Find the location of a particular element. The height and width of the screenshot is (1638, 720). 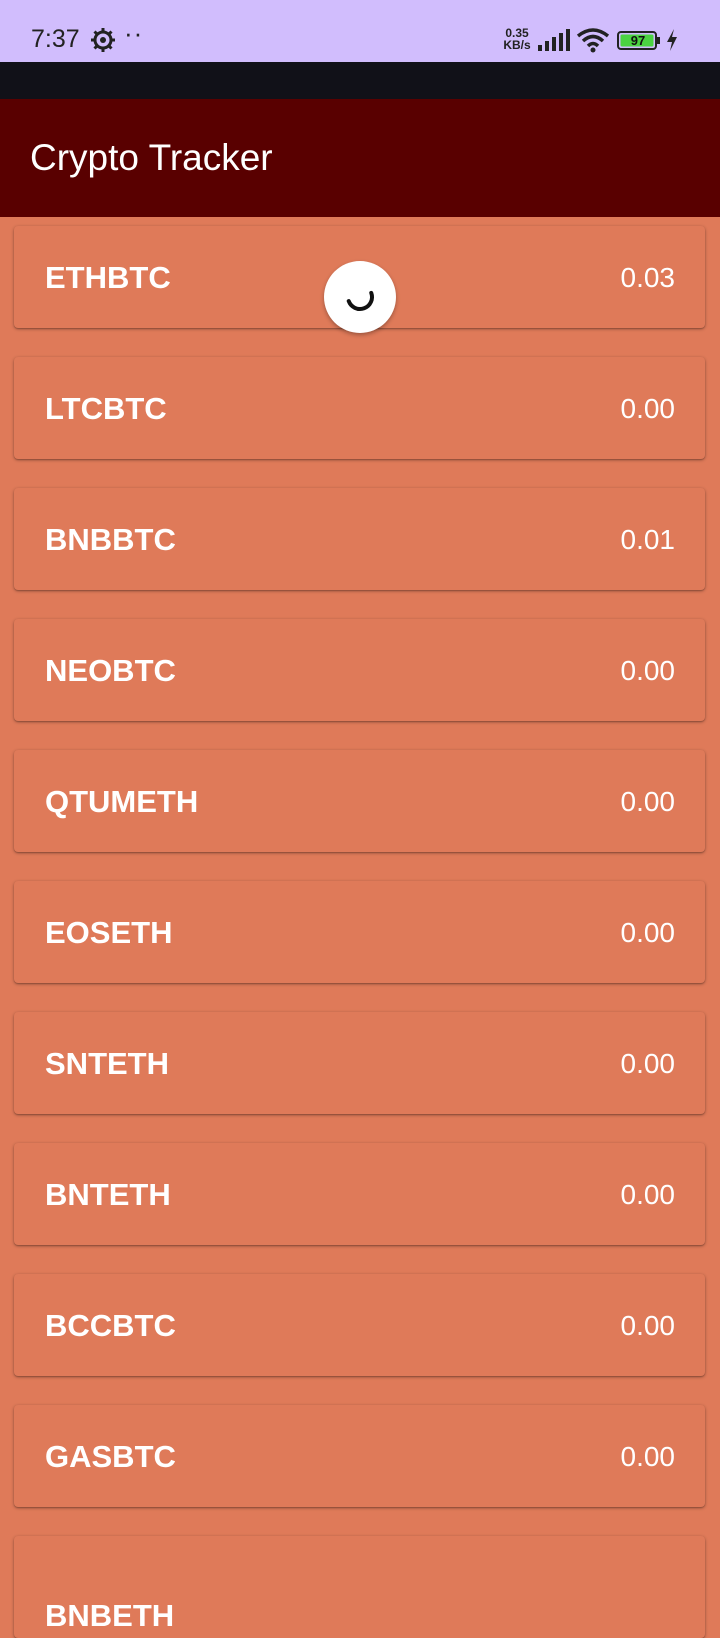

list-item: LTCBTC 0.00 is located at coordinates (359, 408).